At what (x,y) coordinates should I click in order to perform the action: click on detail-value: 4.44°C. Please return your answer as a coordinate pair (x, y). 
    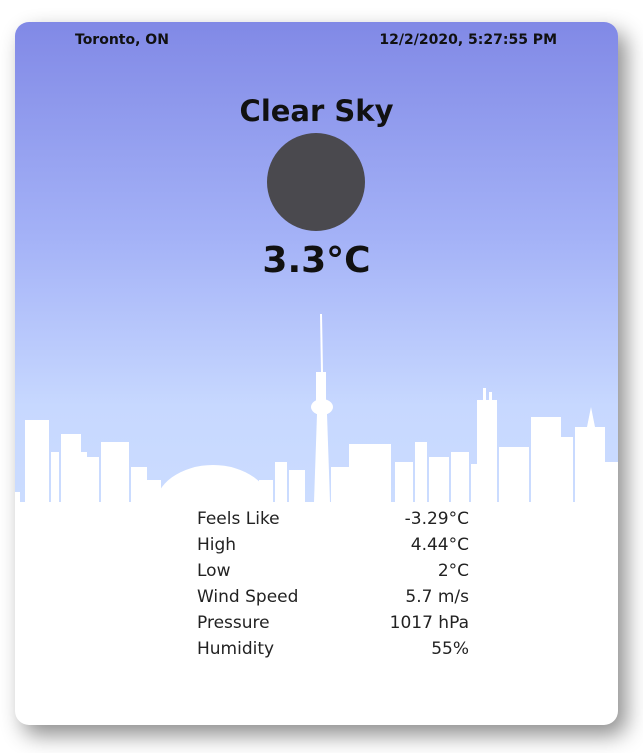
    Looking at the image, I should click on (439, 545).